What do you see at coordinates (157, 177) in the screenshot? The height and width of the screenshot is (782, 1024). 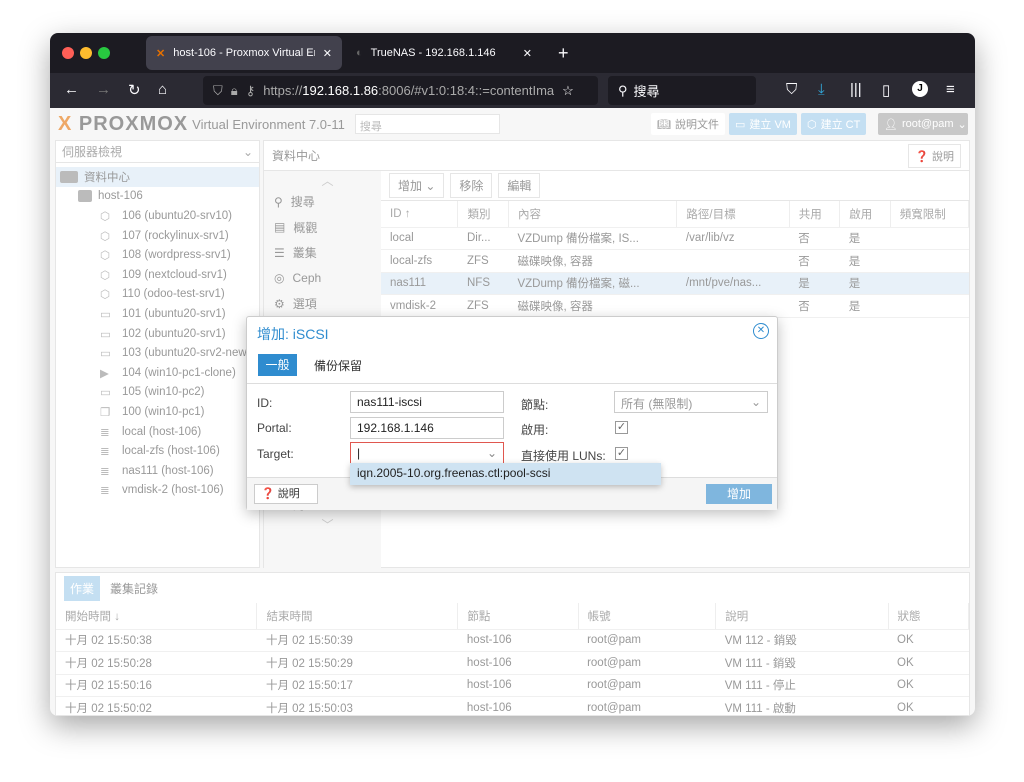 I see `tree-datacenter: 資料中心` at bounding box center [157, 177].